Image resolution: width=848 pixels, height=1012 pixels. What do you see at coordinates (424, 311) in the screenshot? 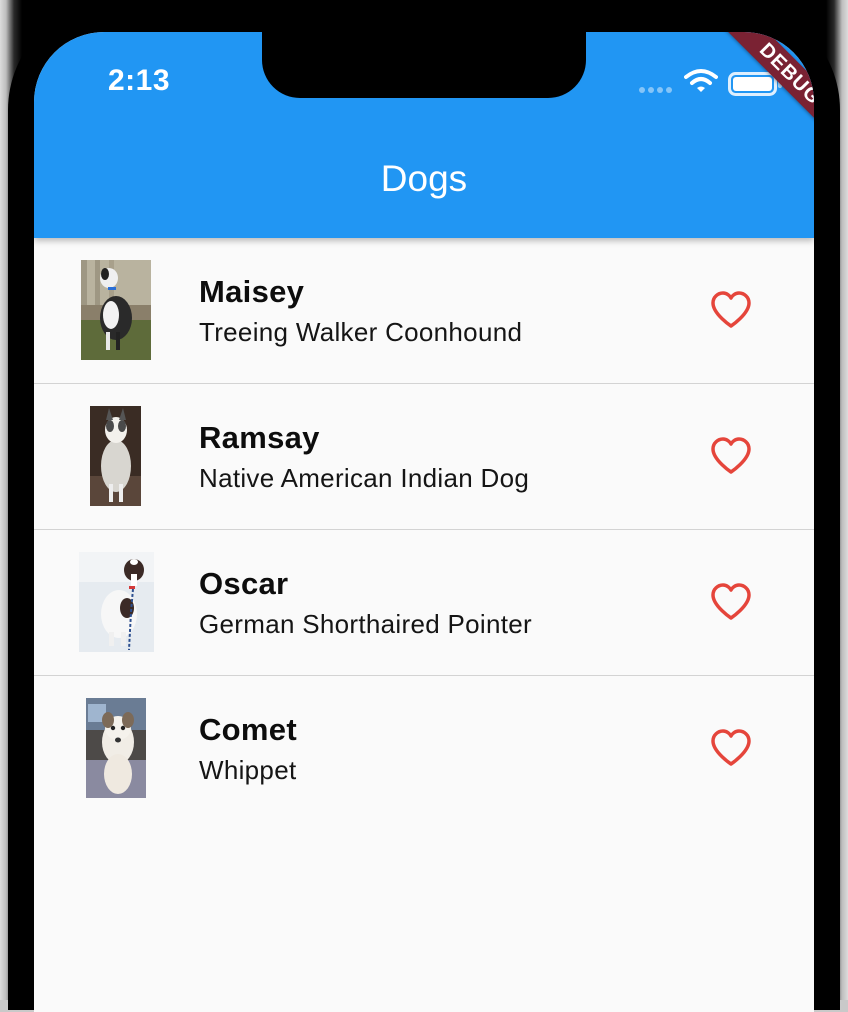
I see `list-item: Maisey Treeing Walker Coonhound` at bounding box center [424, 311].